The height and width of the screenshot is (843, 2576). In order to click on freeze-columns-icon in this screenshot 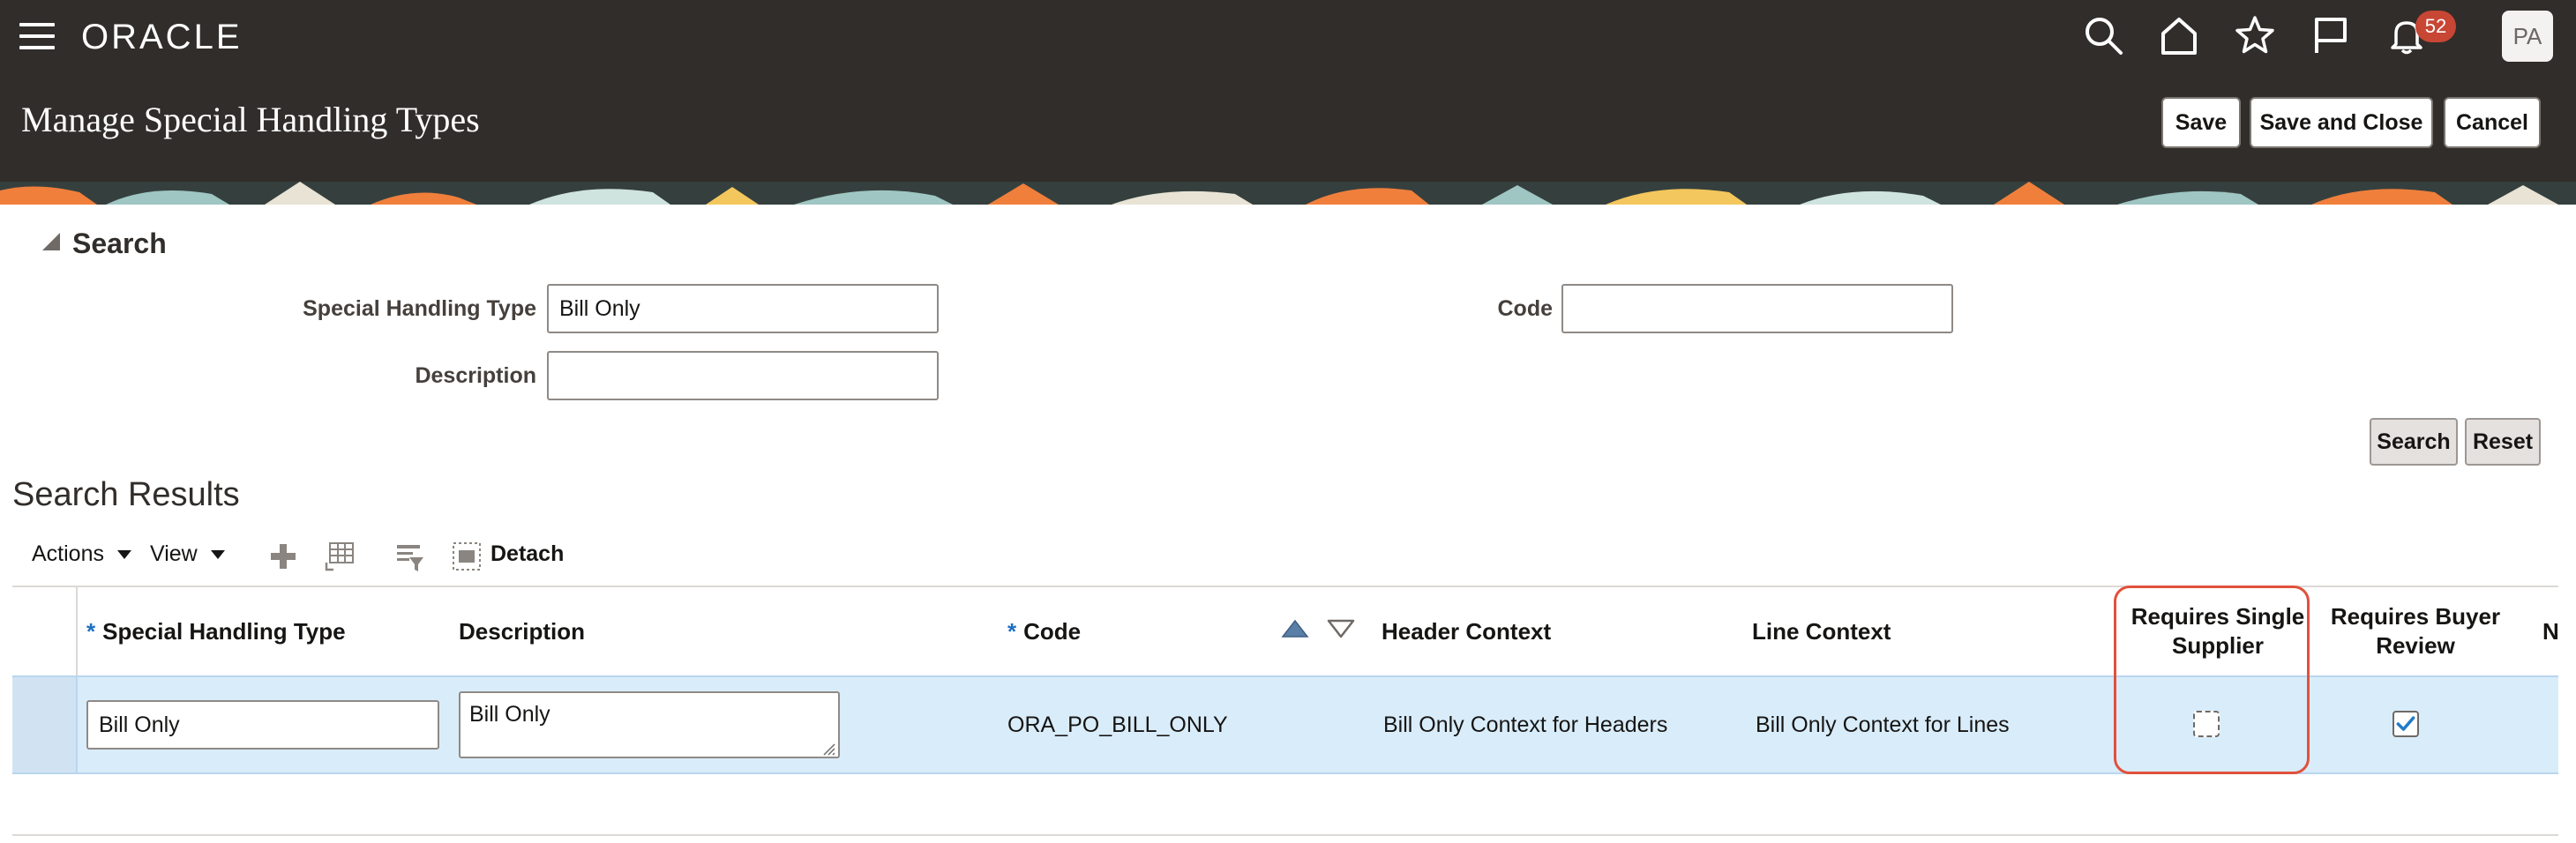, I will do `click(340, 556)`.